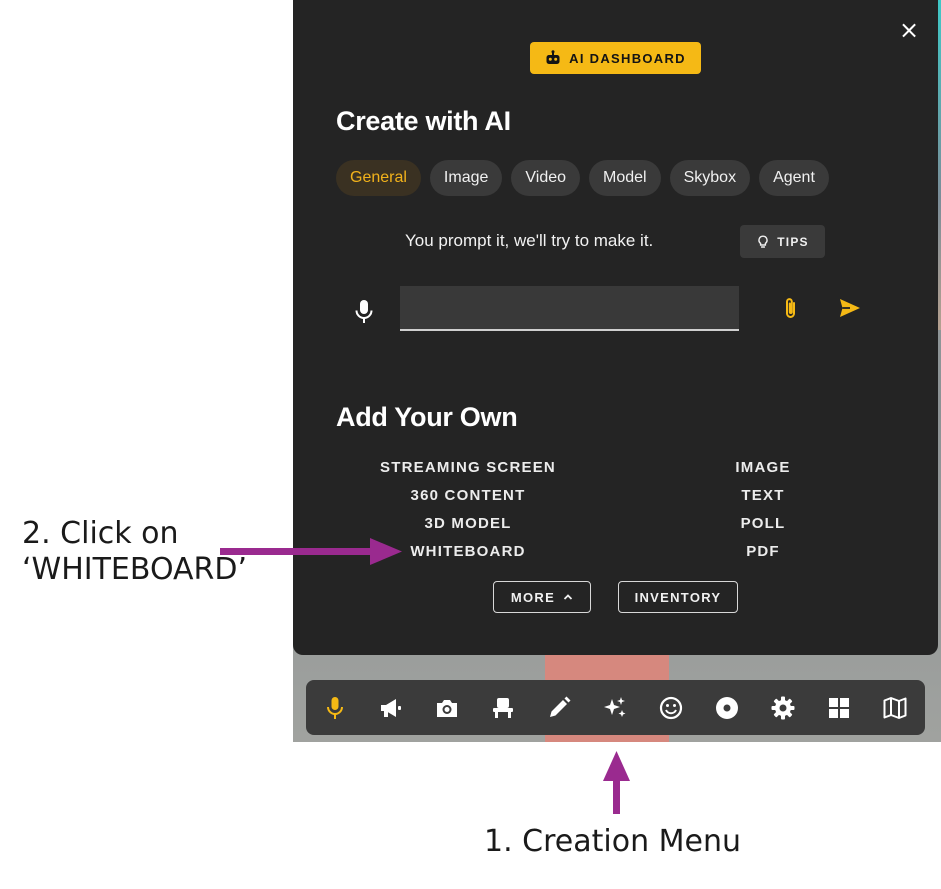  I want to click on annotation-step-1: 1. Creation Menu, so click(612, 841).